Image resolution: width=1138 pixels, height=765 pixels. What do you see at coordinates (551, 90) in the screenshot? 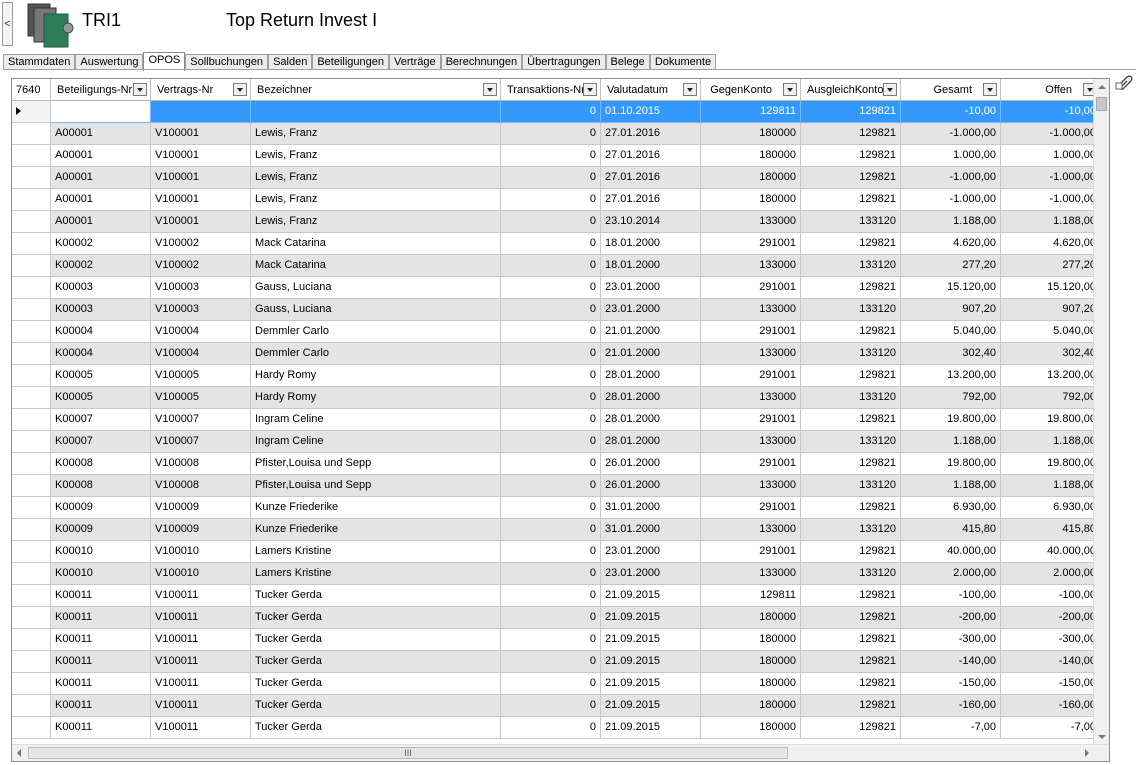
I see `column-header-transaktions-nr: Transaktions-Nr` at bounding box center [551, 90].